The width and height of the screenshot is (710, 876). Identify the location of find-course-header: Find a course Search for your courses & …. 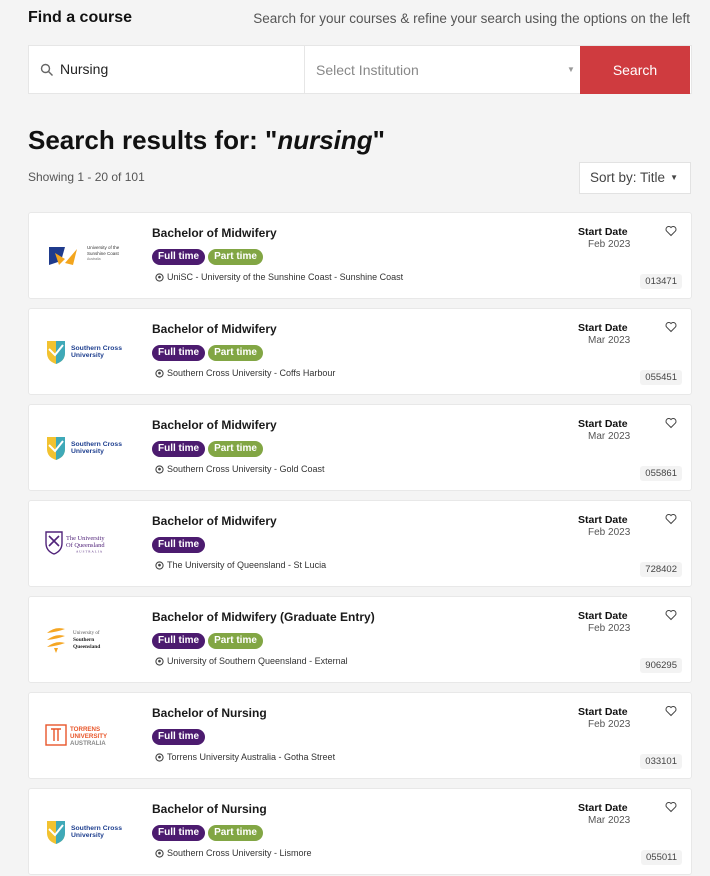
(360, 19).